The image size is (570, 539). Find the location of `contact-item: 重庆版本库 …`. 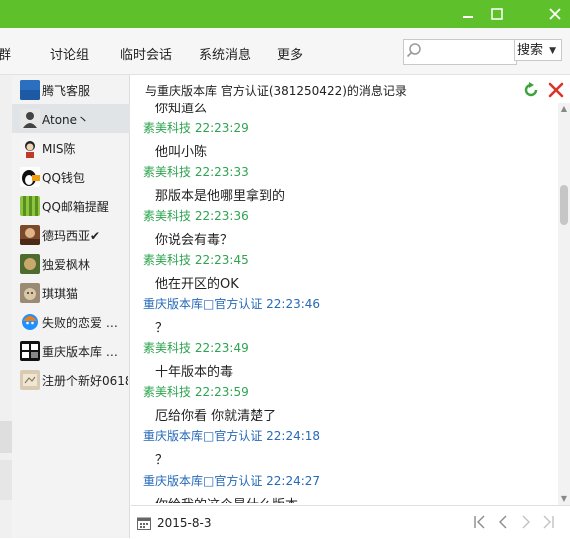

contact-item: 重庆版本库 … is located at coordinates (71, 350).